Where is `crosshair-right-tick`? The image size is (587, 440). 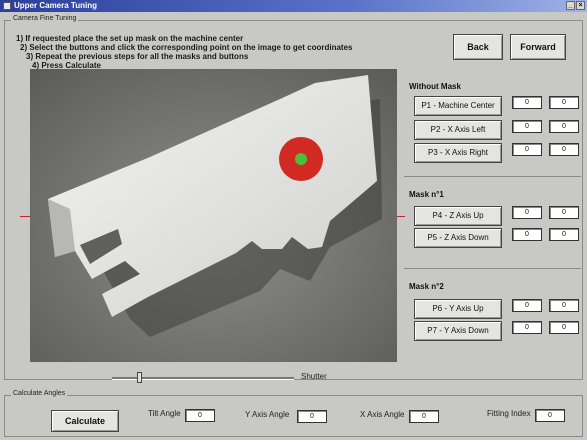
crosshair-right-tick is located at coordinates (401, 216).